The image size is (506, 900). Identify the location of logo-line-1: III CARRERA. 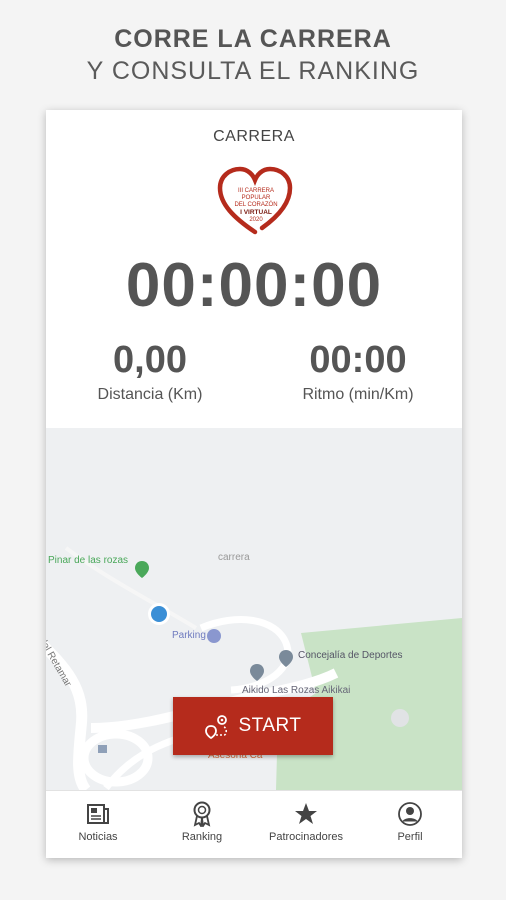
(256, 191).